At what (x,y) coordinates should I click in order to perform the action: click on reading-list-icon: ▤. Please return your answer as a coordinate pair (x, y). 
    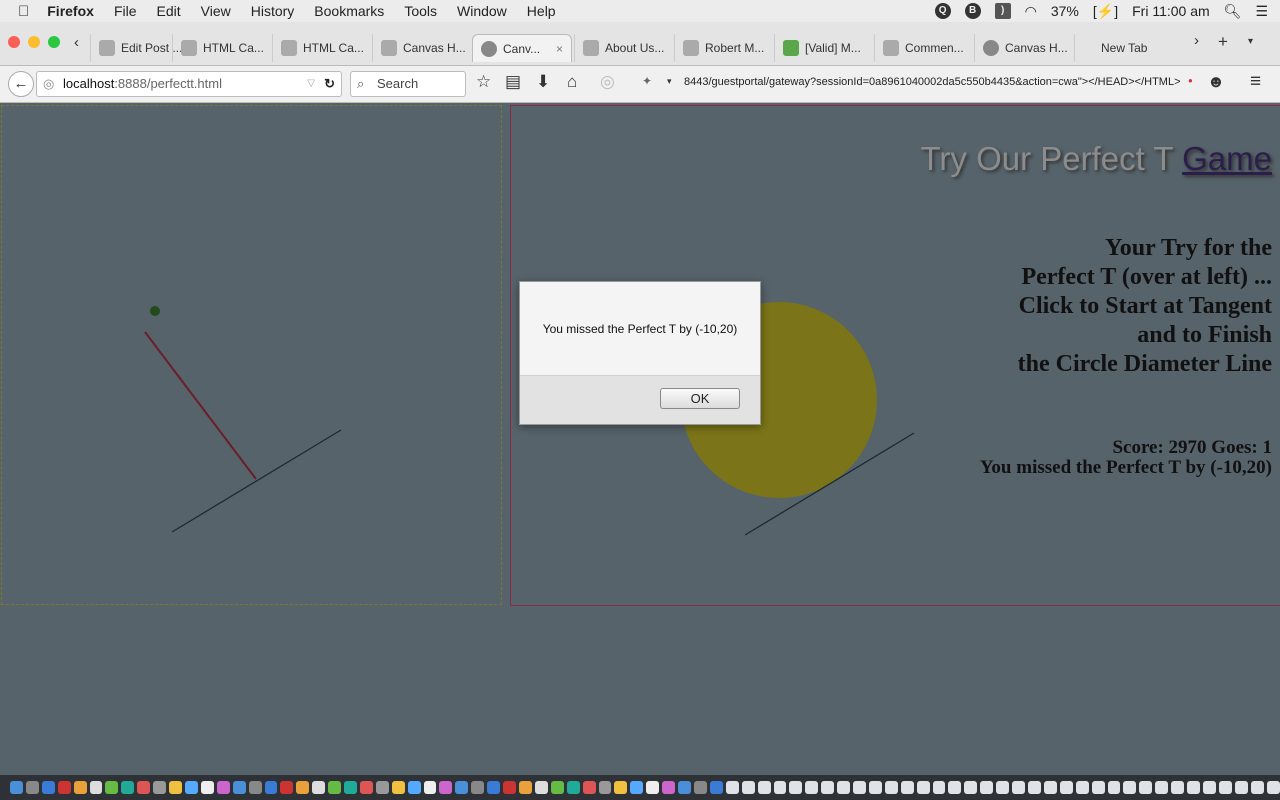
    Looking at the image, I should click on (513, 82).